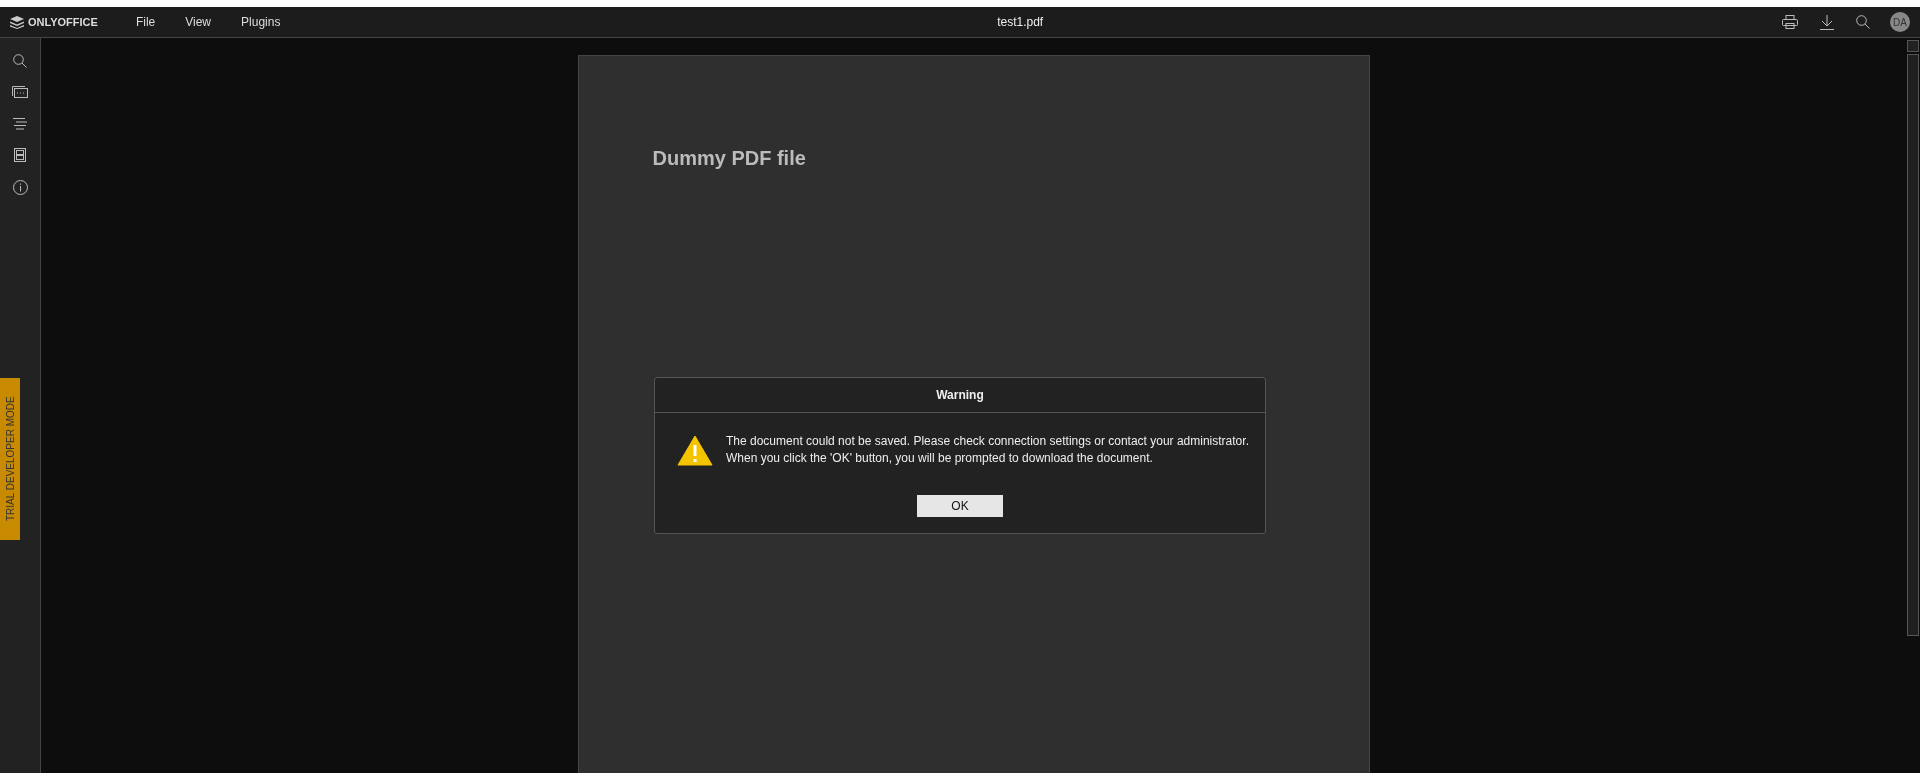 The image size is (1920, 773). I want to click on dialog-title: Warning, so click(960, 395).